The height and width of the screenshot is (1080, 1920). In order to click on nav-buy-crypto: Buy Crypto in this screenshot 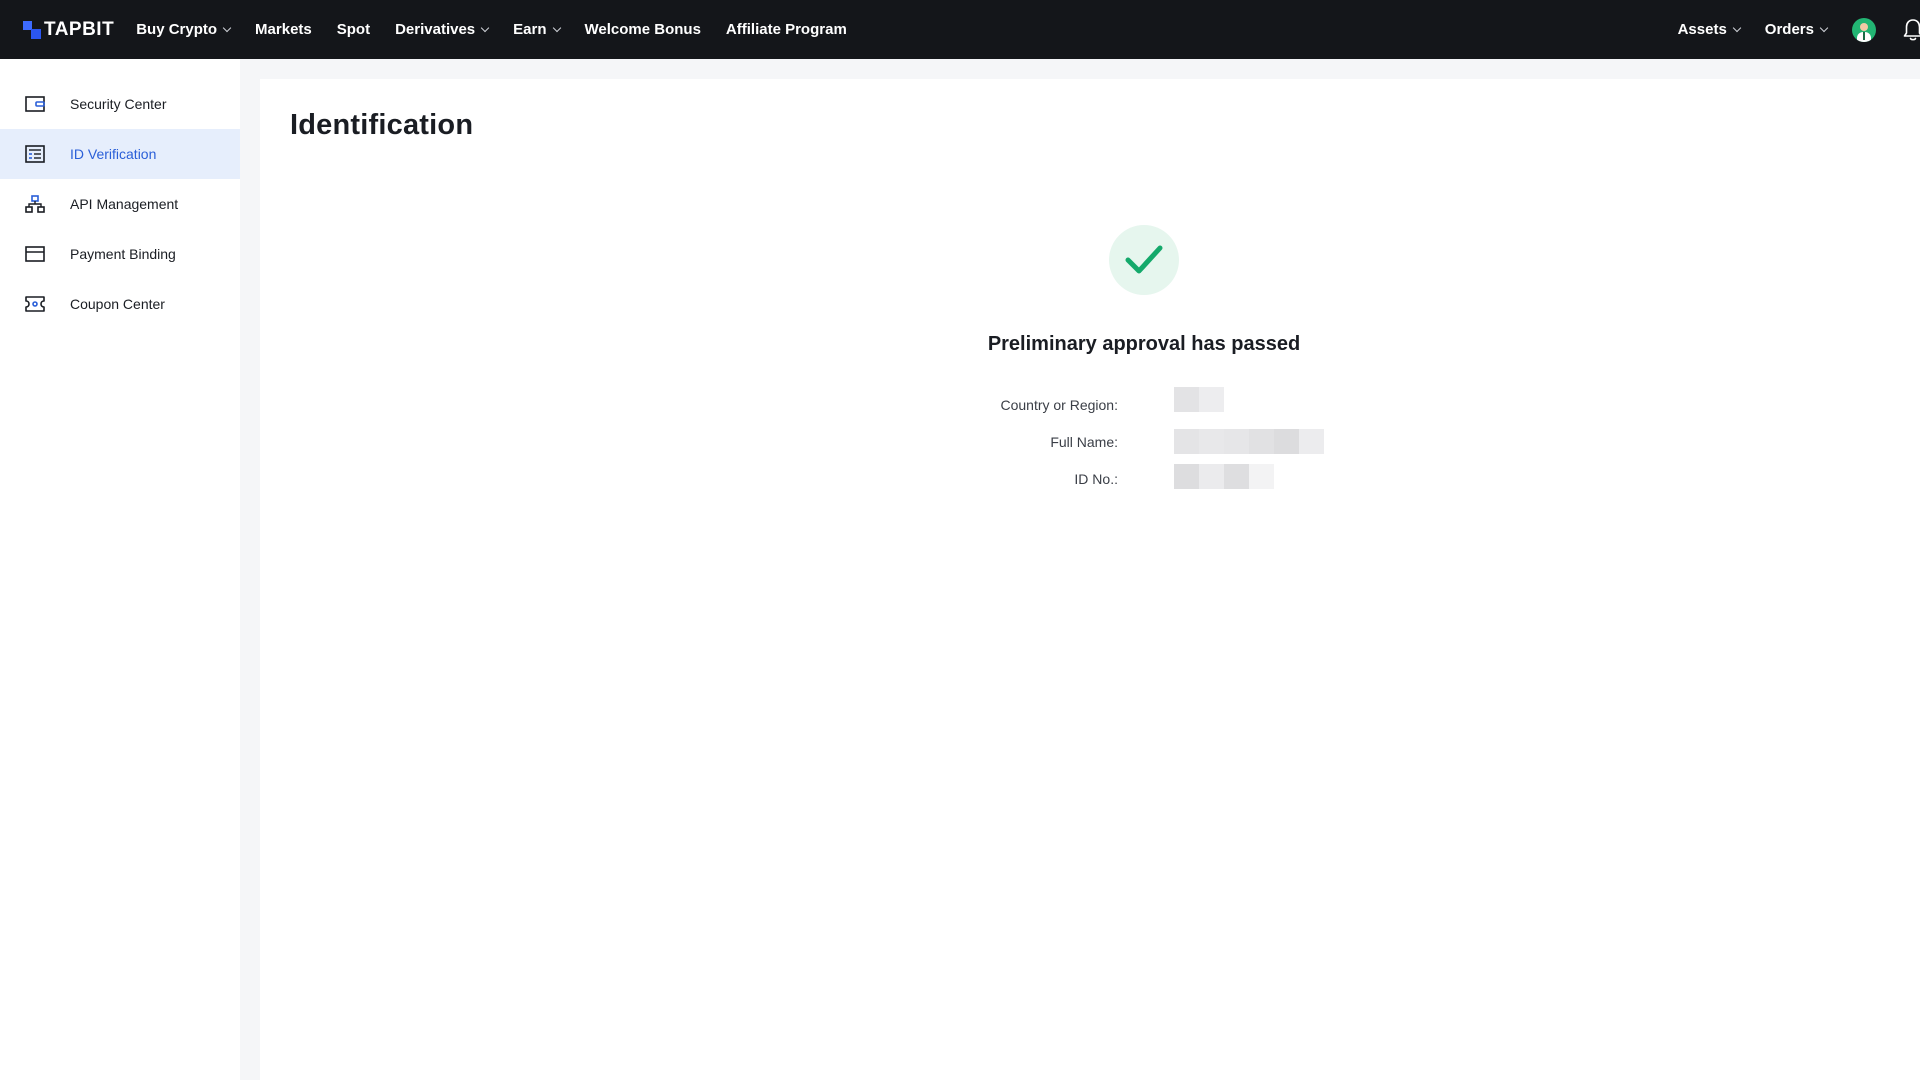, I will do `click(184, 29)`.